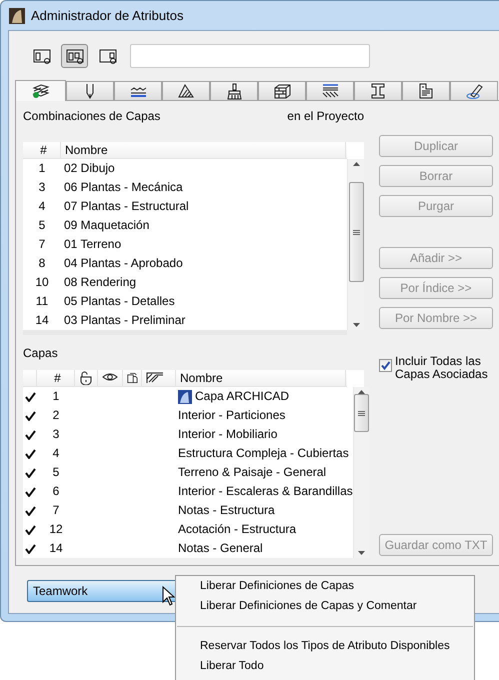 Image resolution: width=499 pixels, height=680 pixels. Describe the element at coordinates (102, 591) in the screenshot. I see `teamwork-button: Teamwork` at that location.